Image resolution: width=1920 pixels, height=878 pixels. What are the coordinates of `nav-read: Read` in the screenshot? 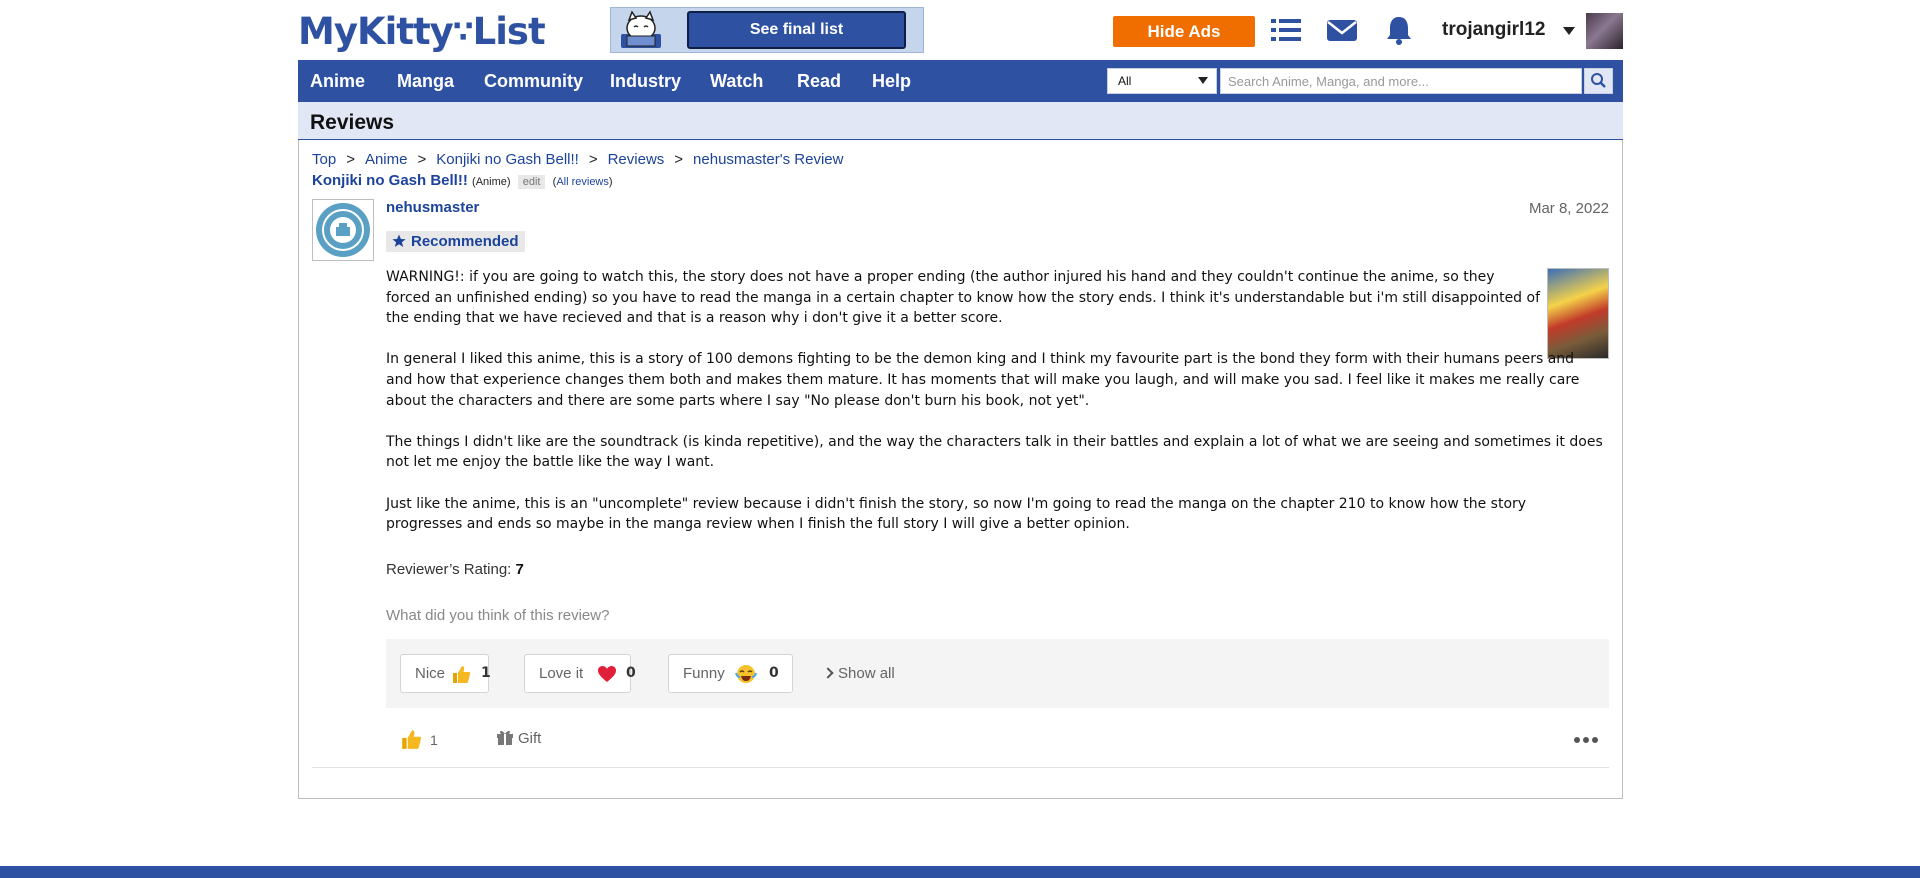 It's located at (819, 81).